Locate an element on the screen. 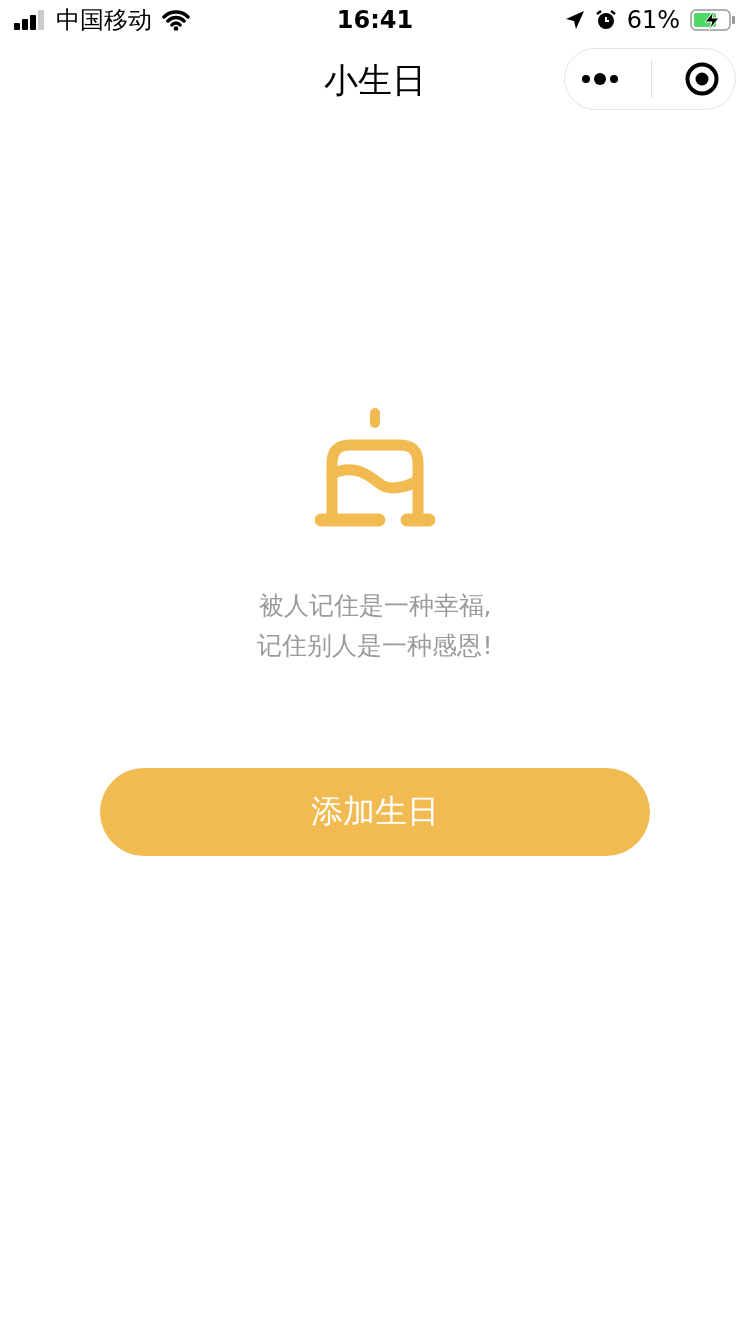 The height and width of the screenshot is (1334, 750). battery-charging-icon is located at coordinates (713, 20).